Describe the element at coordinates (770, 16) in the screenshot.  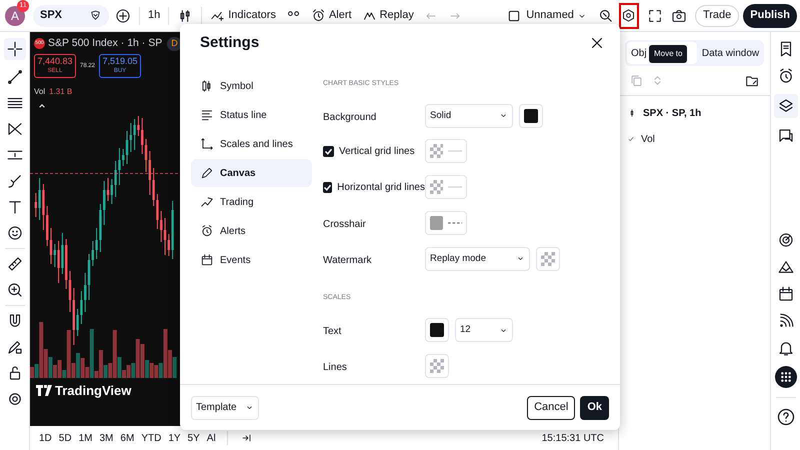
I see `publish-button: Publish` at that location.